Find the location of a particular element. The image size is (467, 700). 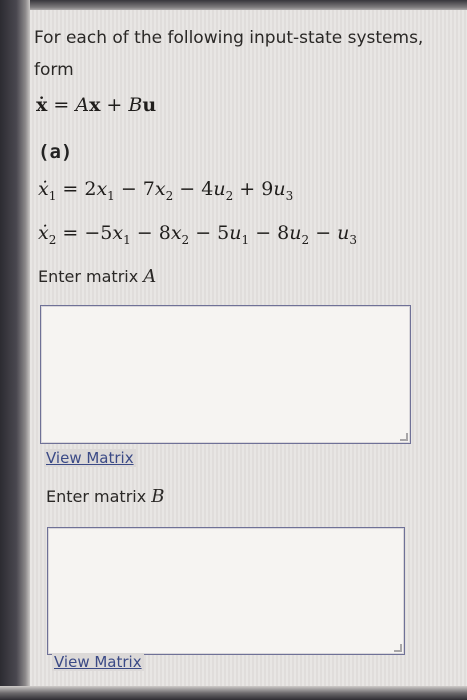

prompt-line-2: form is located at coordinates (54, 70).